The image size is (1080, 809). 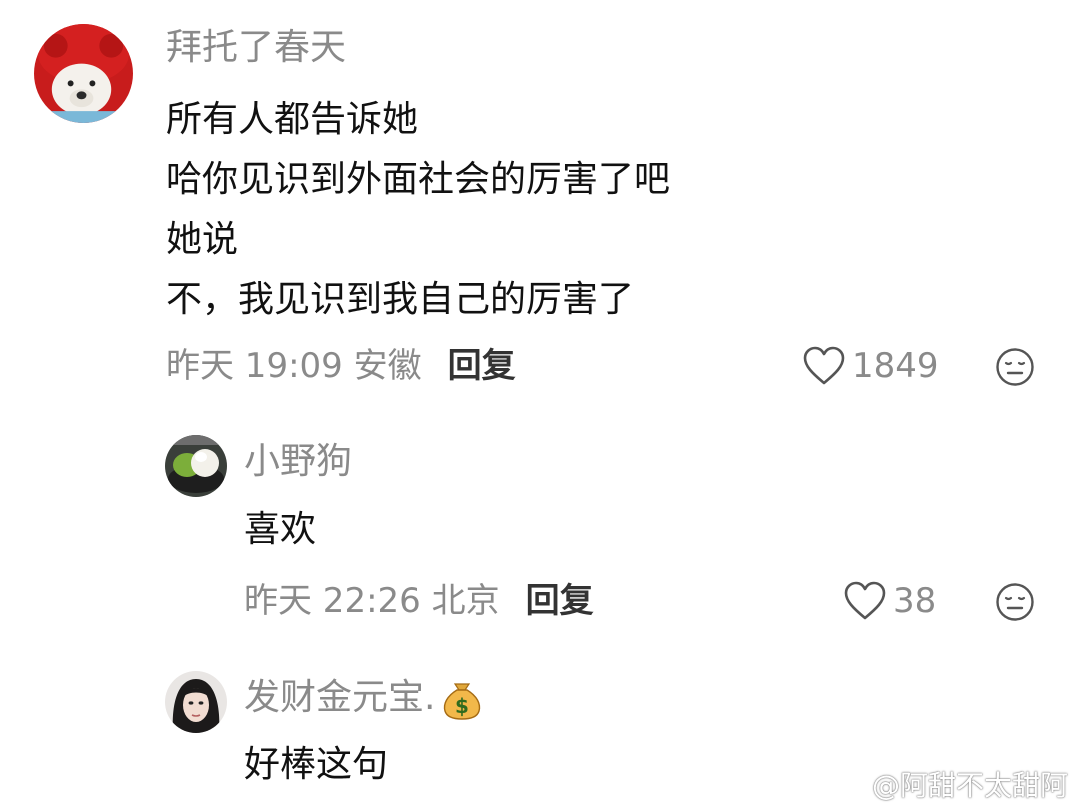 I want to click on comment-meta: 昨天 19:09 安徽 回复, so click(x=341, y=366).